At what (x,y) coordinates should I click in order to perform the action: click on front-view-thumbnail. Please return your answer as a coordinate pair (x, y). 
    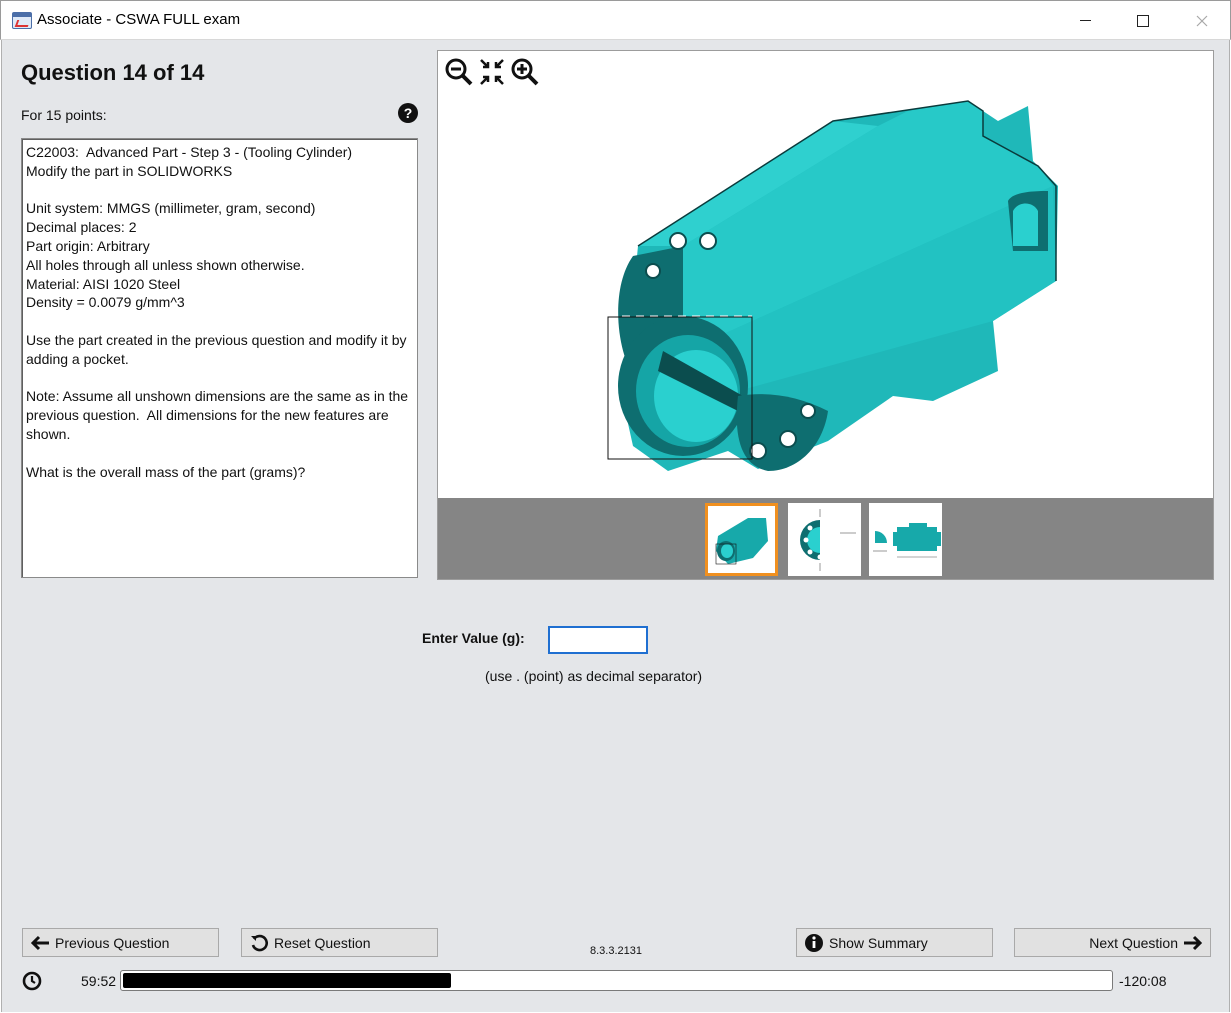
    Looking at the image, I should click on (907, 540).